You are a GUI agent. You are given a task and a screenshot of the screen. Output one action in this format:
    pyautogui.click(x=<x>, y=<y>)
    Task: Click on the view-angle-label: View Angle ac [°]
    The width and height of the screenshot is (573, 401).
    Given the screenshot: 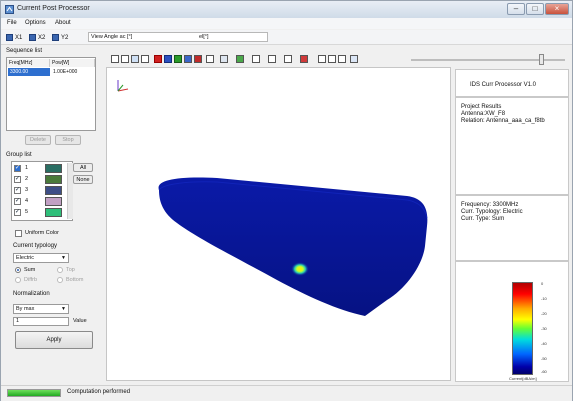 What is the action you would take?
    pyautogui.click(x=112, y=37)
    